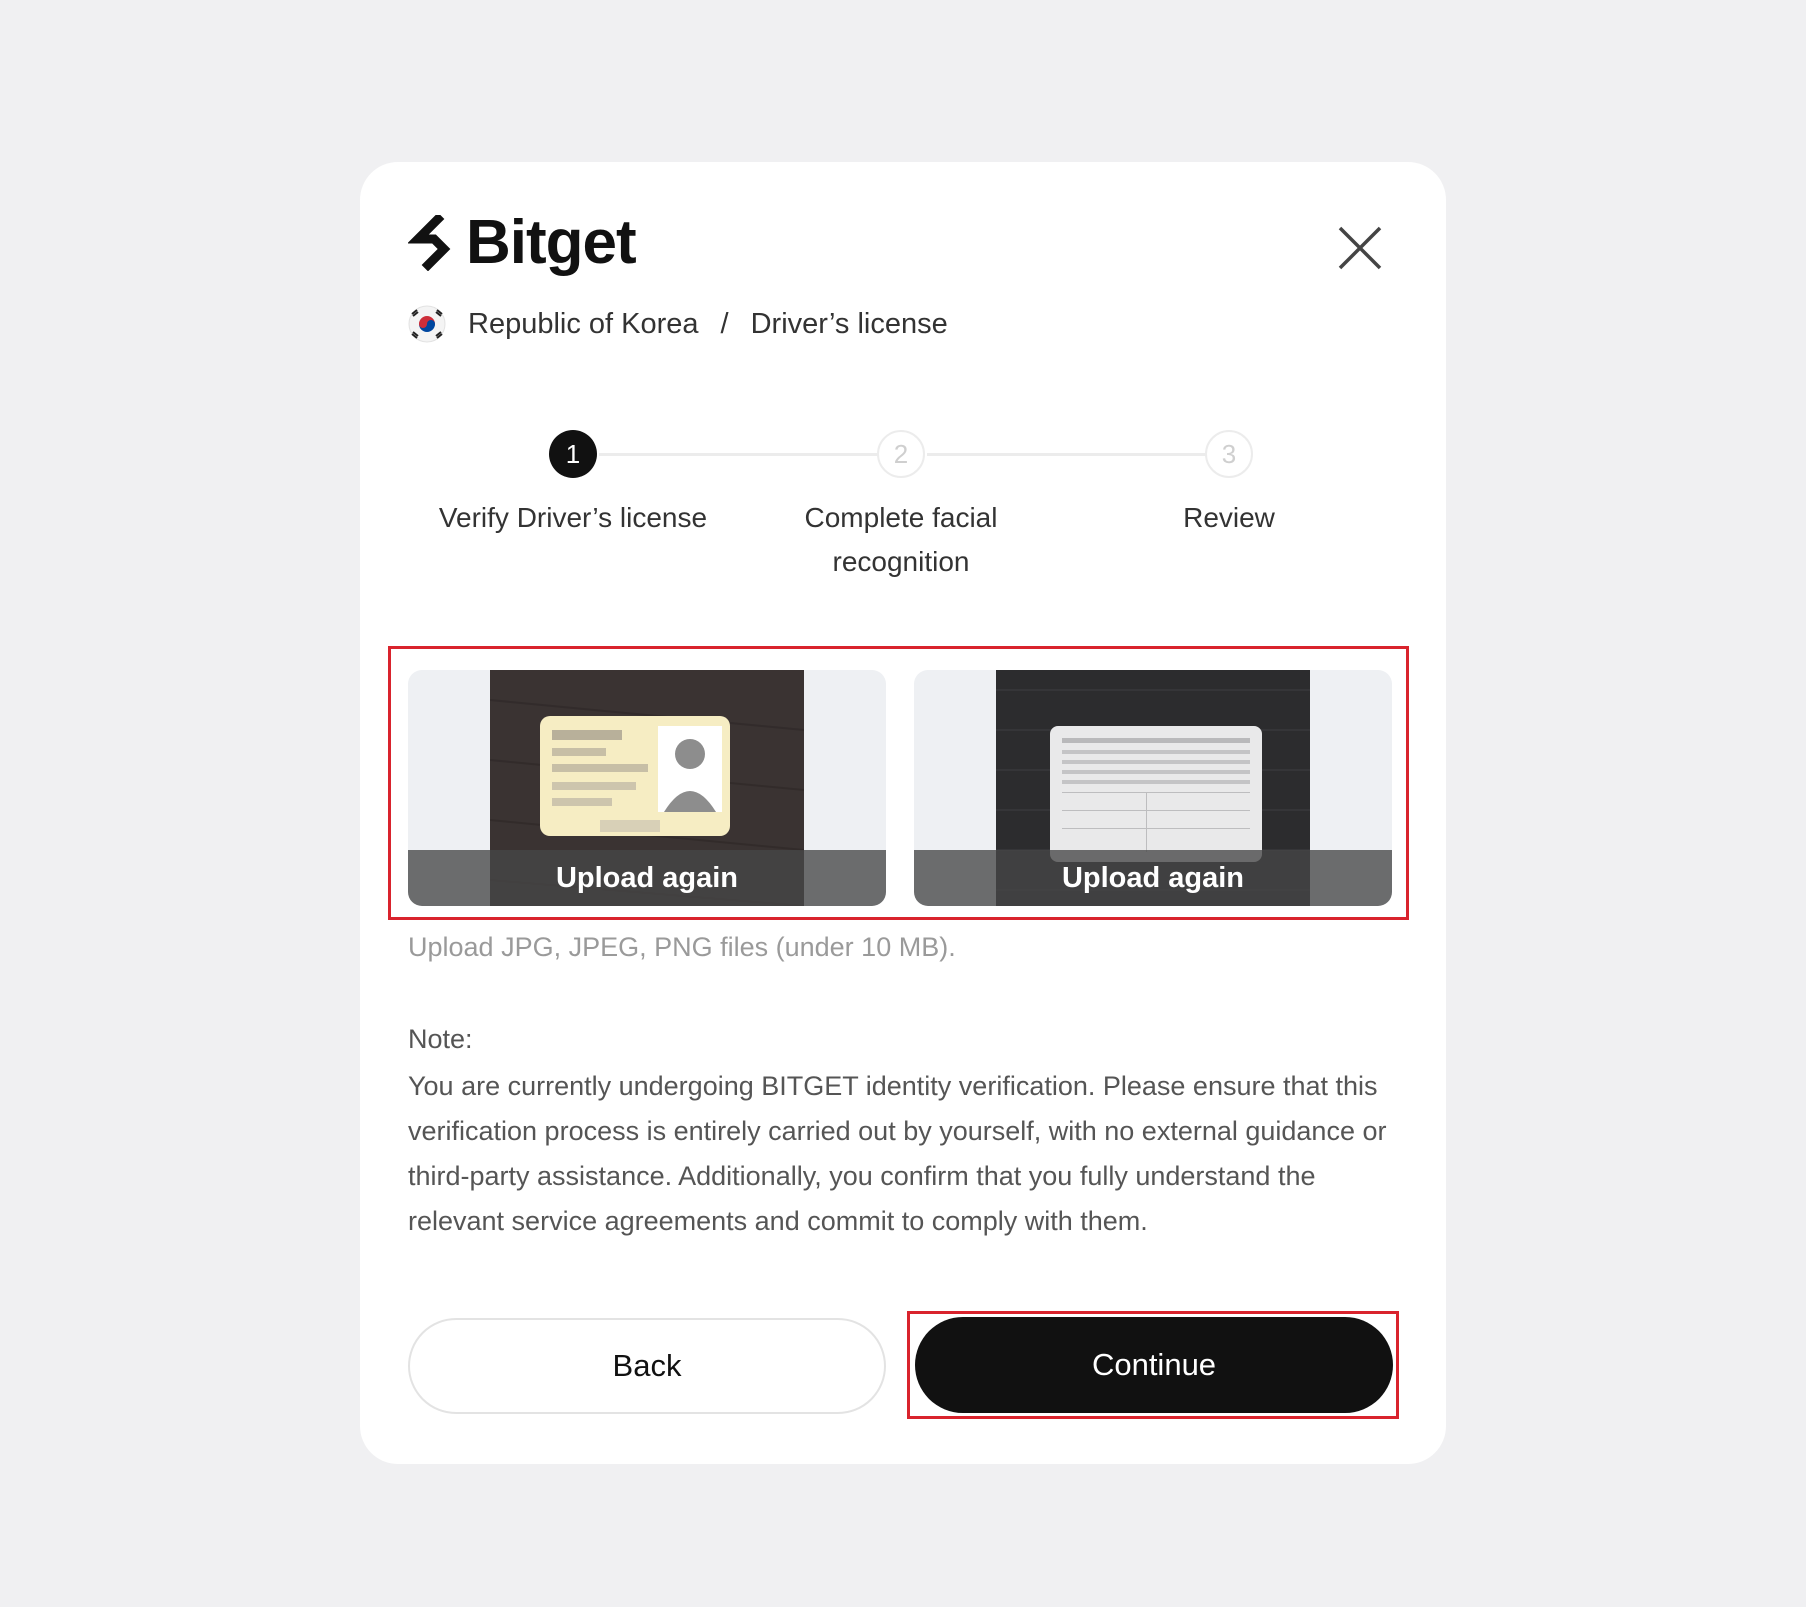 Image resolution: width=1806 pixels, height=1607 pixels. I want to click on upload-back-tile: Upload again, so click(1153, 788).